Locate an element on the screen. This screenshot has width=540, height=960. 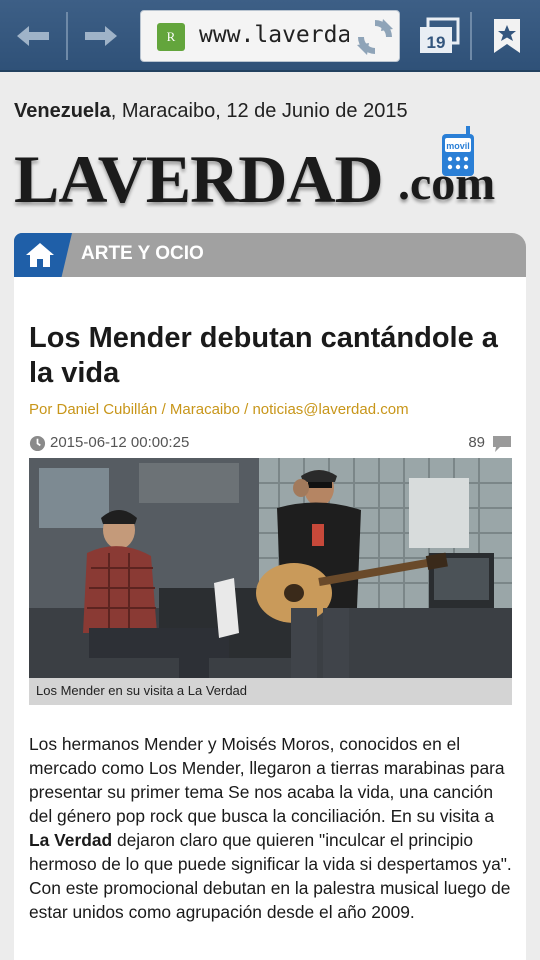
dateline-country: Venezuela is located at coordinates (62, 111).